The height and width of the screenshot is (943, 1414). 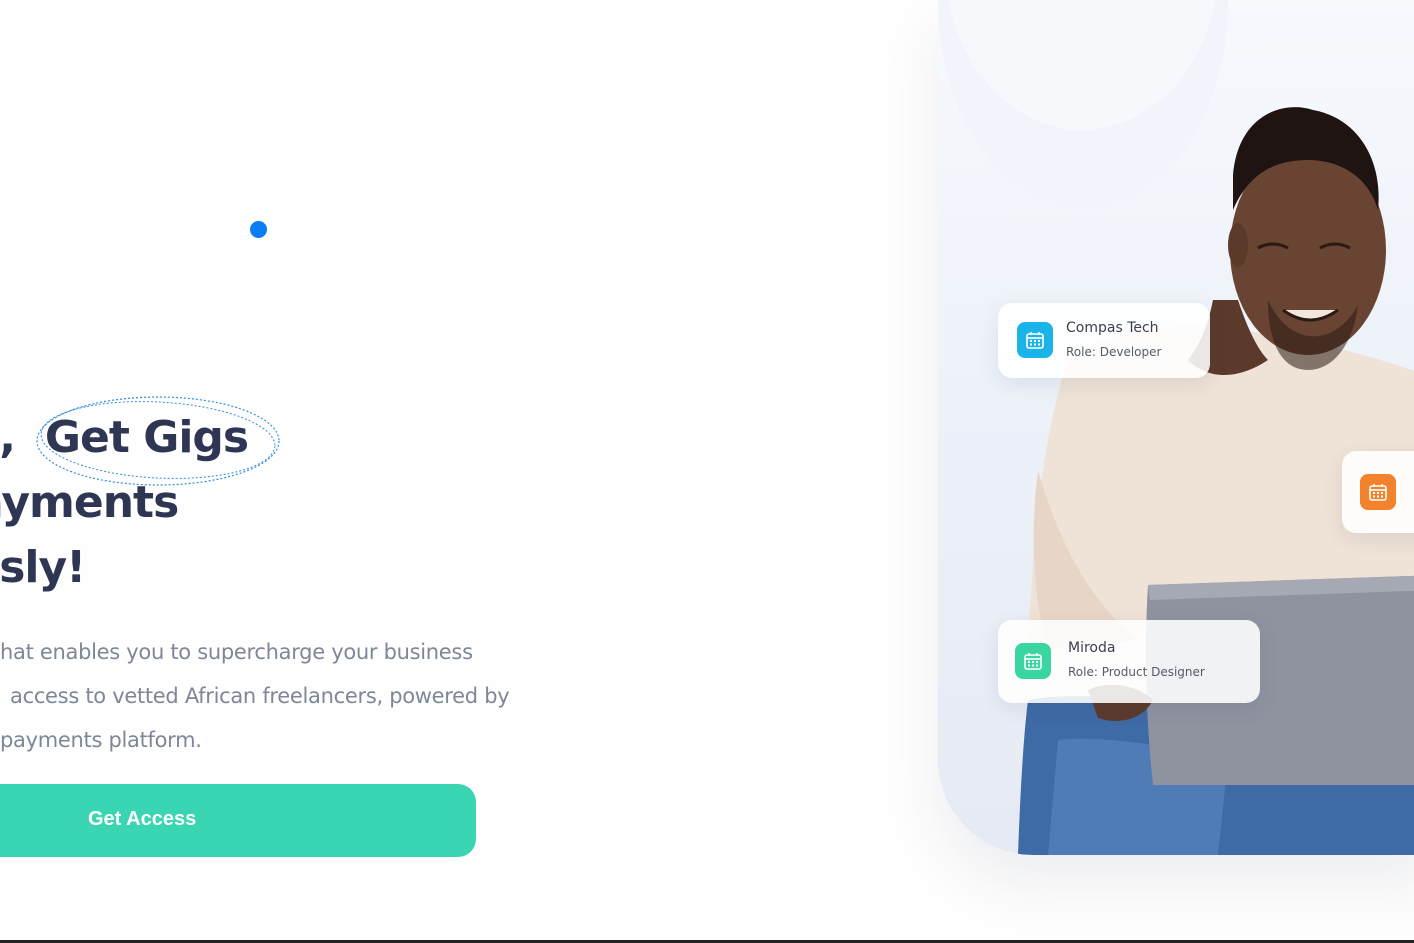 I want to click on accent-dot, so click(x=258, y=229).